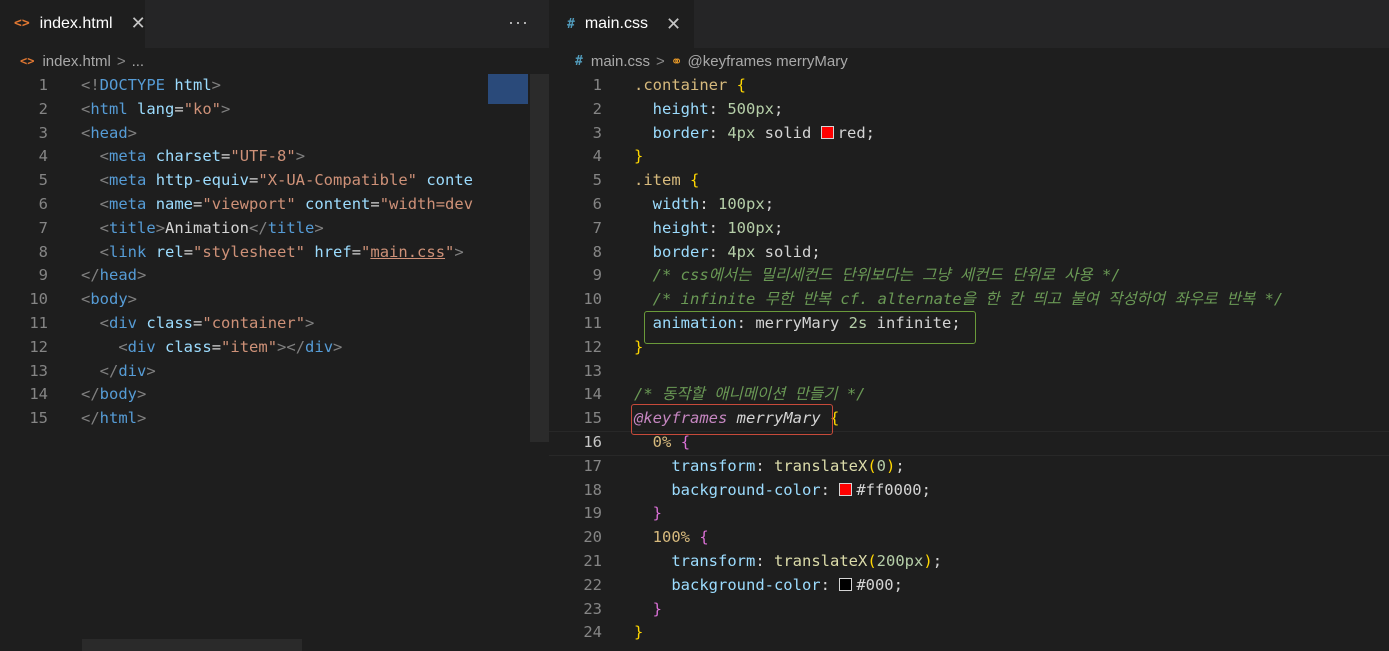 The width and height of the screenshot is (1389, 651). Describe the element at coordinates (73, 24) in the screenshot. I see `tab-index-html: <> index.html ✕` at that location.